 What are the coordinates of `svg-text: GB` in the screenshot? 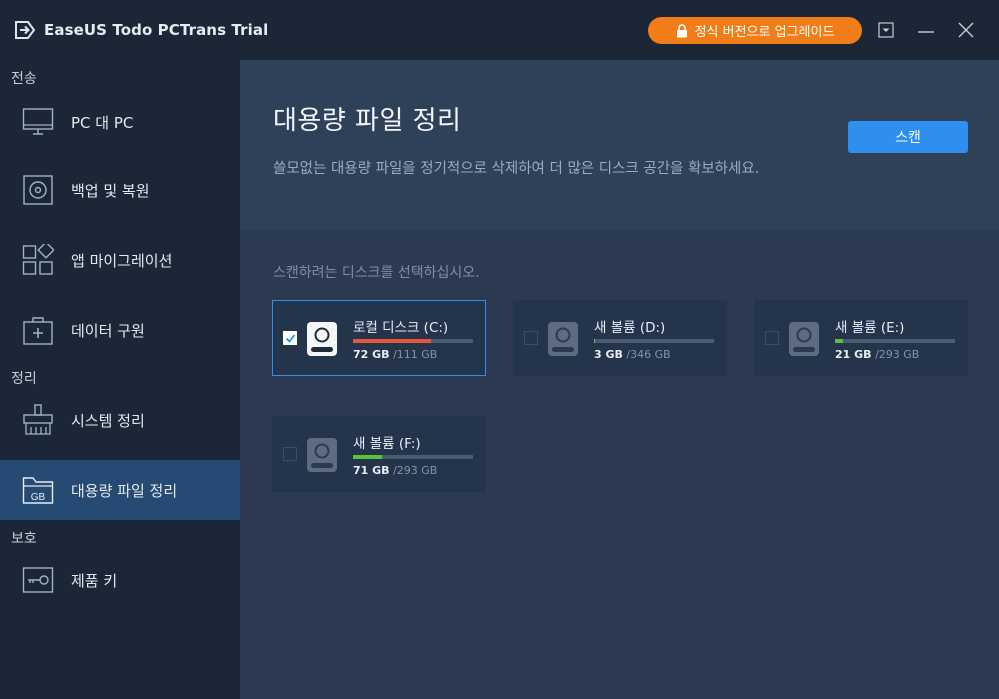 It's located at (38, 497).